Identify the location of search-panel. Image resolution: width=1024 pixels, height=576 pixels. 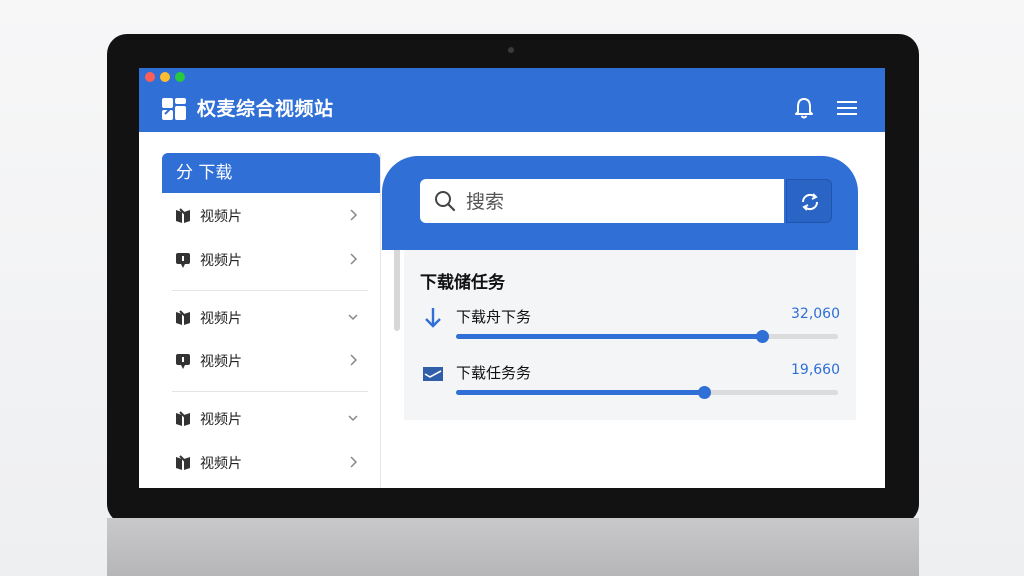
(620, 203).